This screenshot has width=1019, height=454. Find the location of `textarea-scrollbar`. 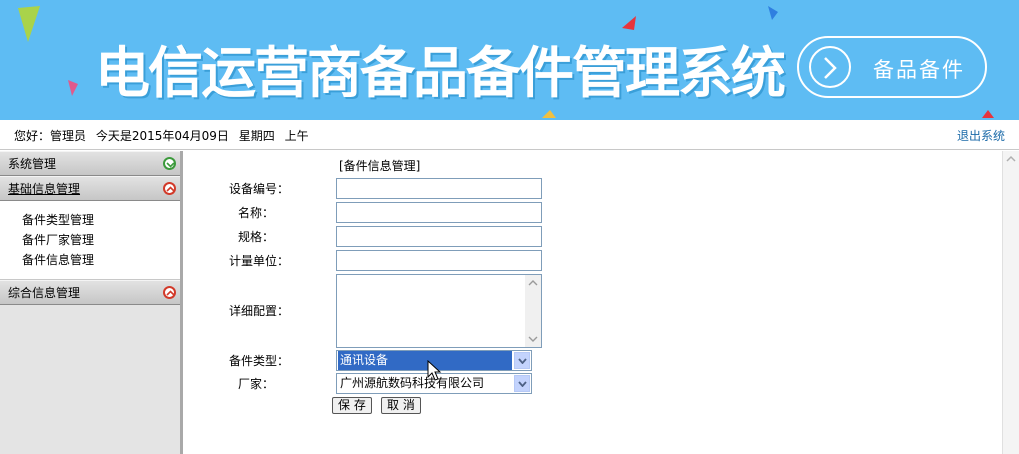

textarea-scrollbar is located at coordinates (533, 311).